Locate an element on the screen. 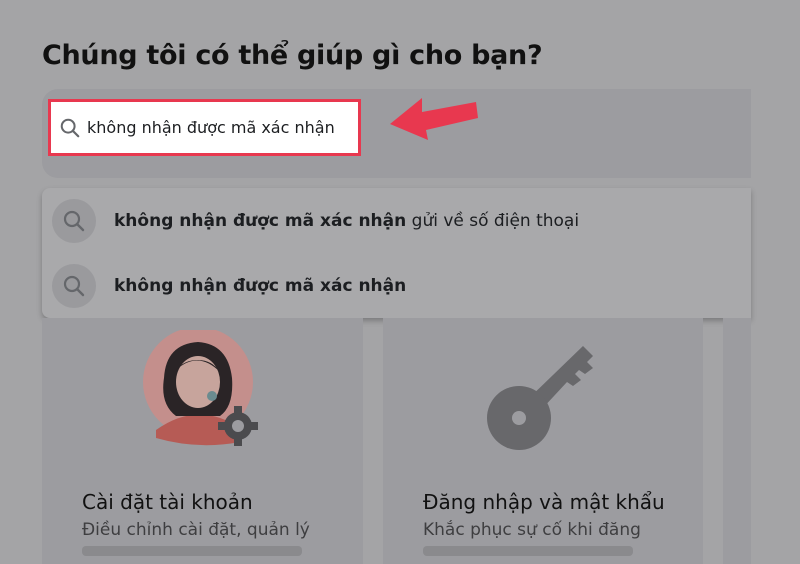 Image resolution: width=800 pixels, height=564 pixels. card-title: Đăng nhập và mật khẩu is located at coordinates (544, 502).